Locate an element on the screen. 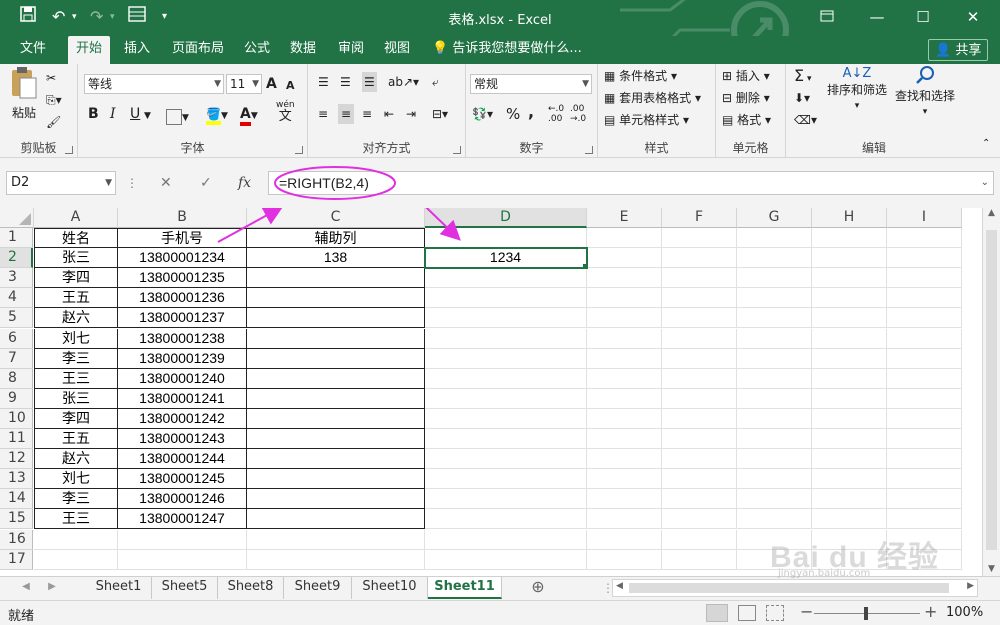 Image resolution: width=1000 pixels, height=625 pixels. maximize-button: ☐ is located at coordinates (923, 17).